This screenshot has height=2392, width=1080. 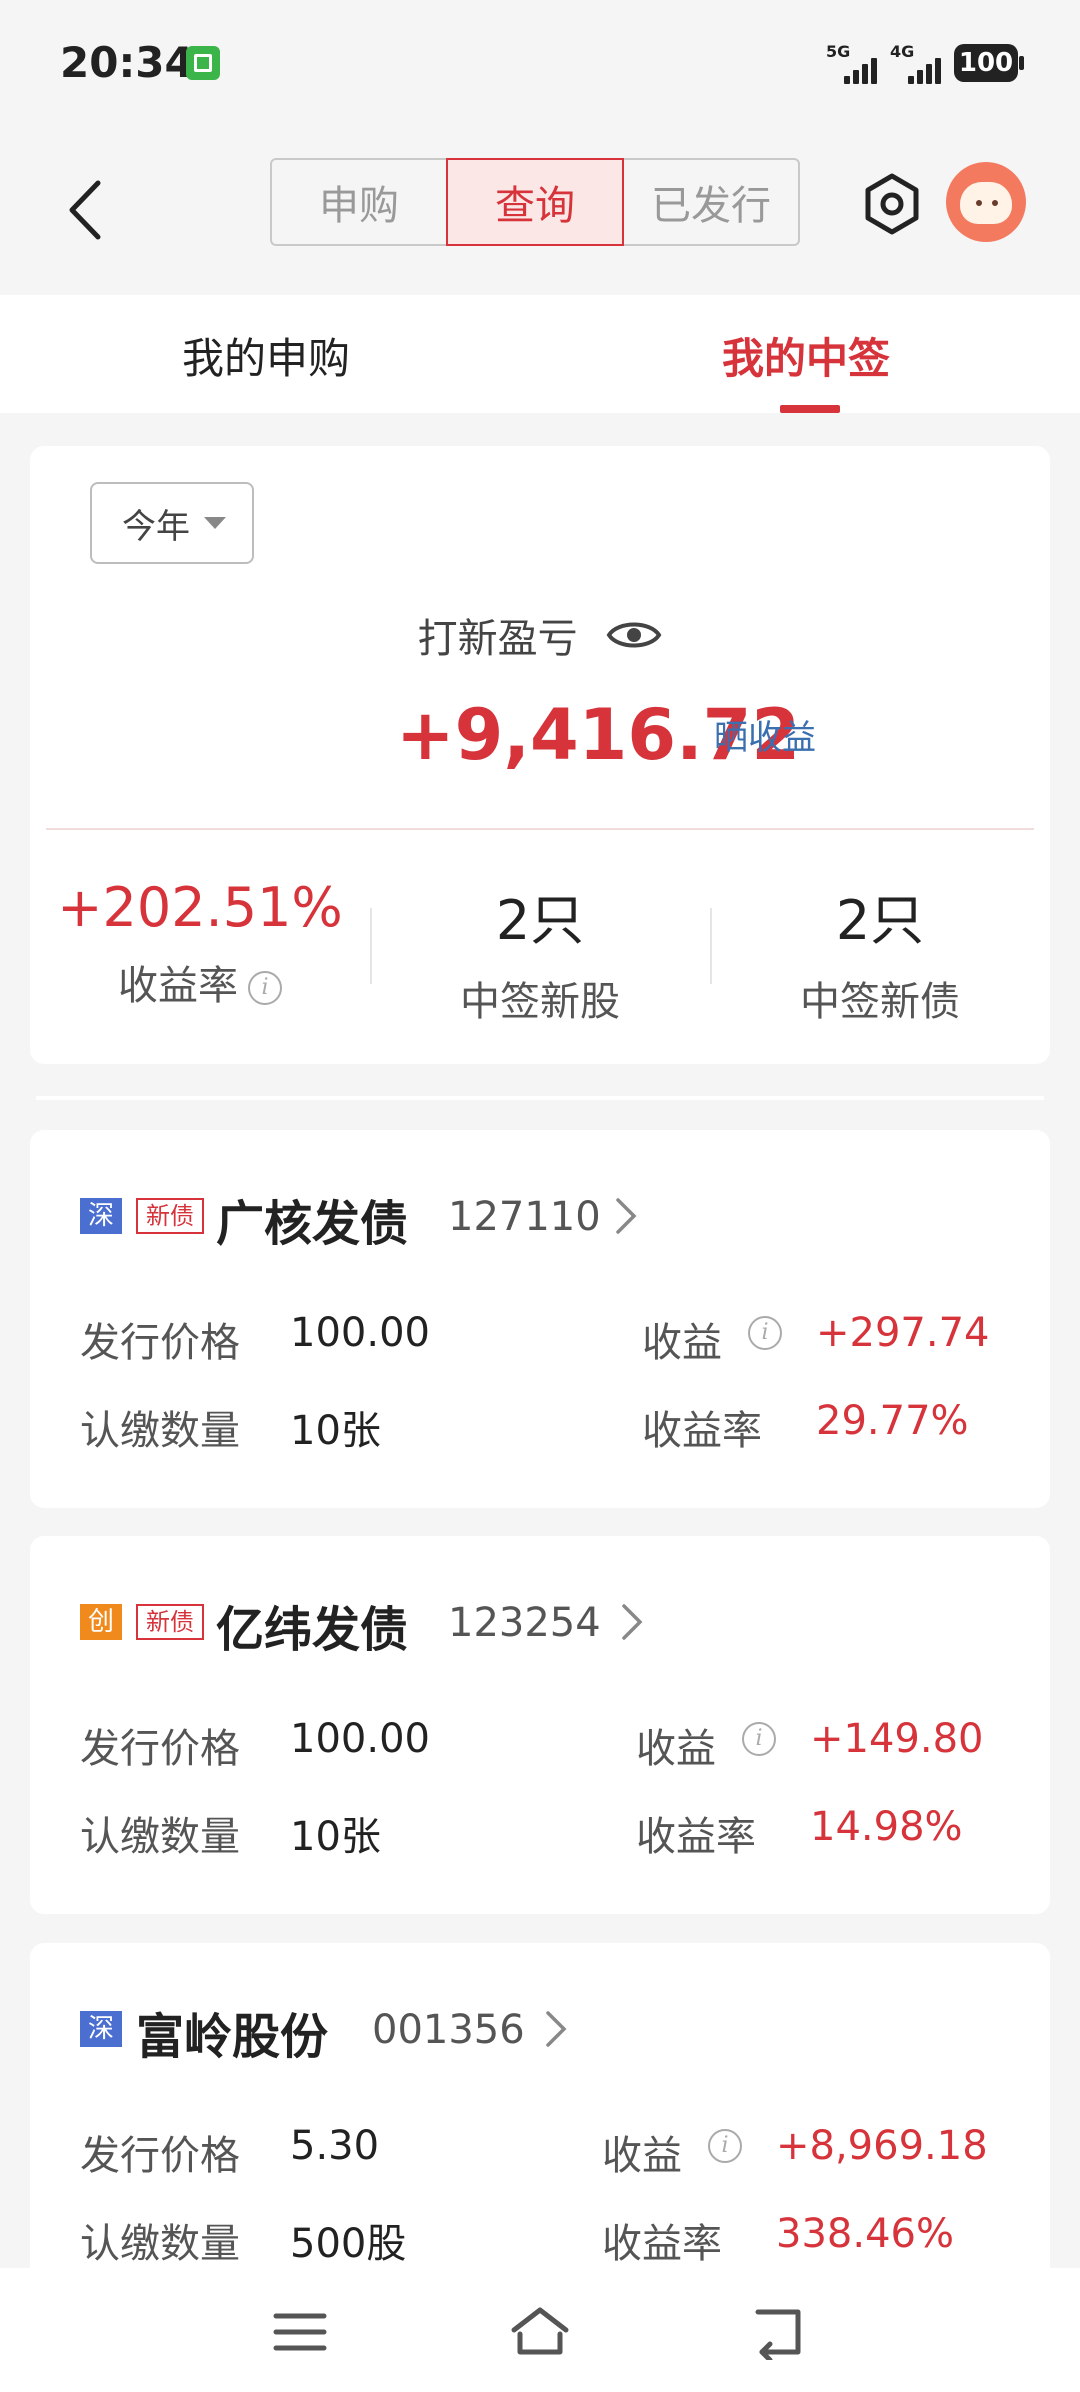 I want to click on period-label: 今年, so click(x=156, y=526).